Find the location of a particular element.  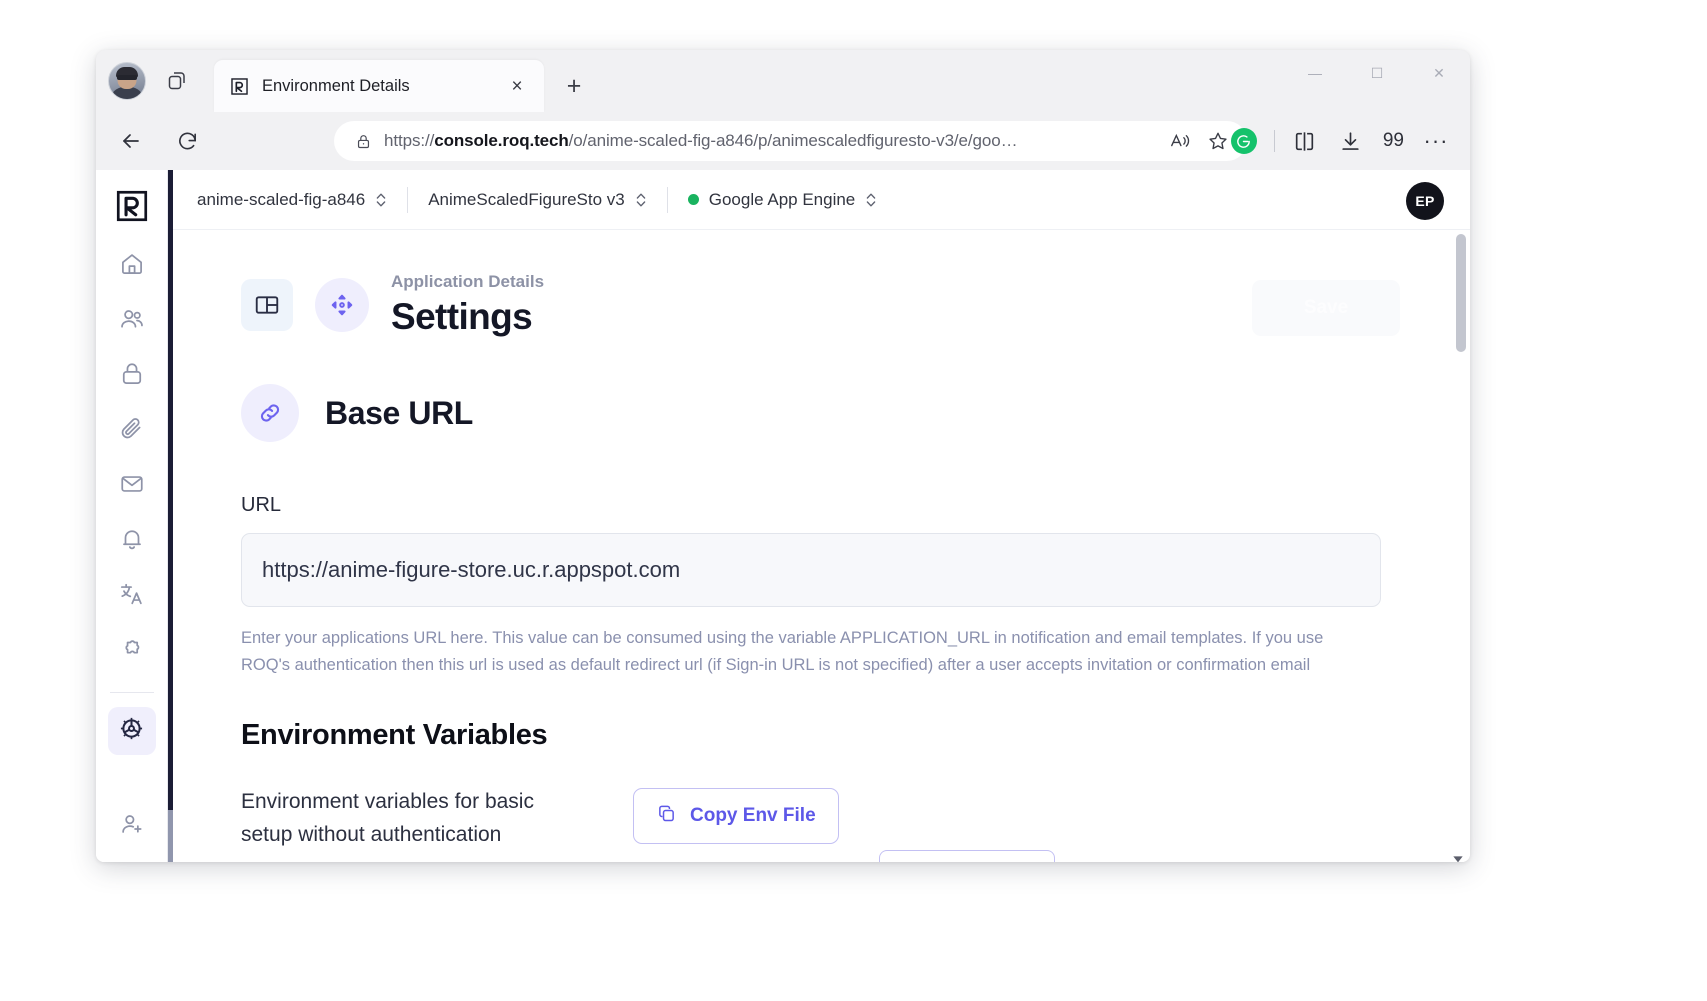

url-field-label: URL is located at coordinates (261, 505).